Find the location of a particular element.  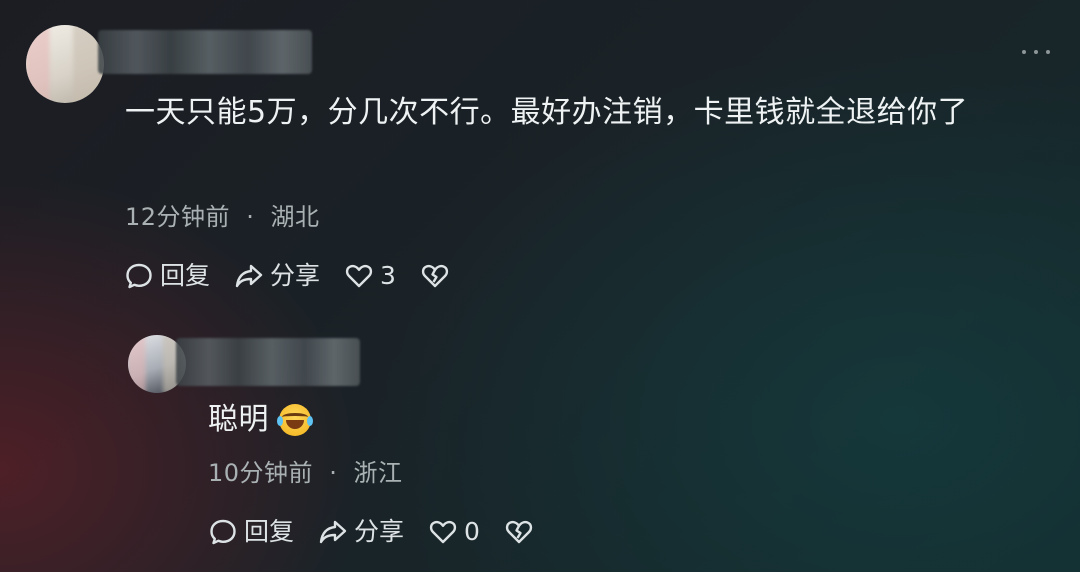

more-dots-icon is located at coordinates (1024, 52).